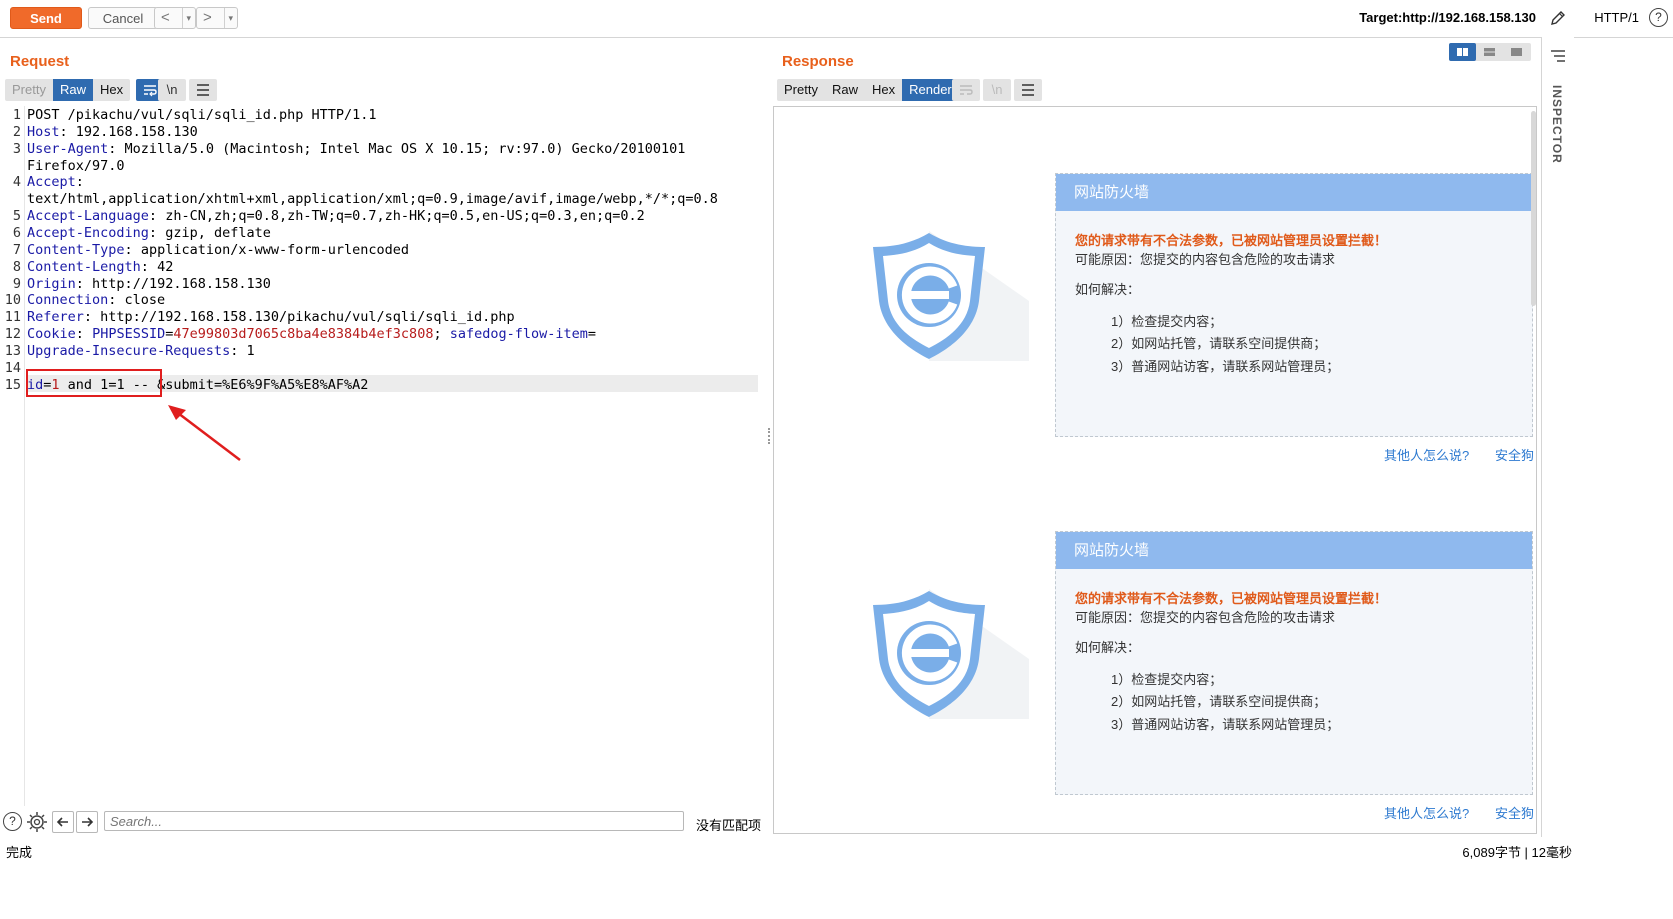 This screenshot has width=1673, height=919. What do you see at coordinates (72, 90) in the screenshot?
I see `request-tab-raw: Raw` at bounding box center [72, 90].